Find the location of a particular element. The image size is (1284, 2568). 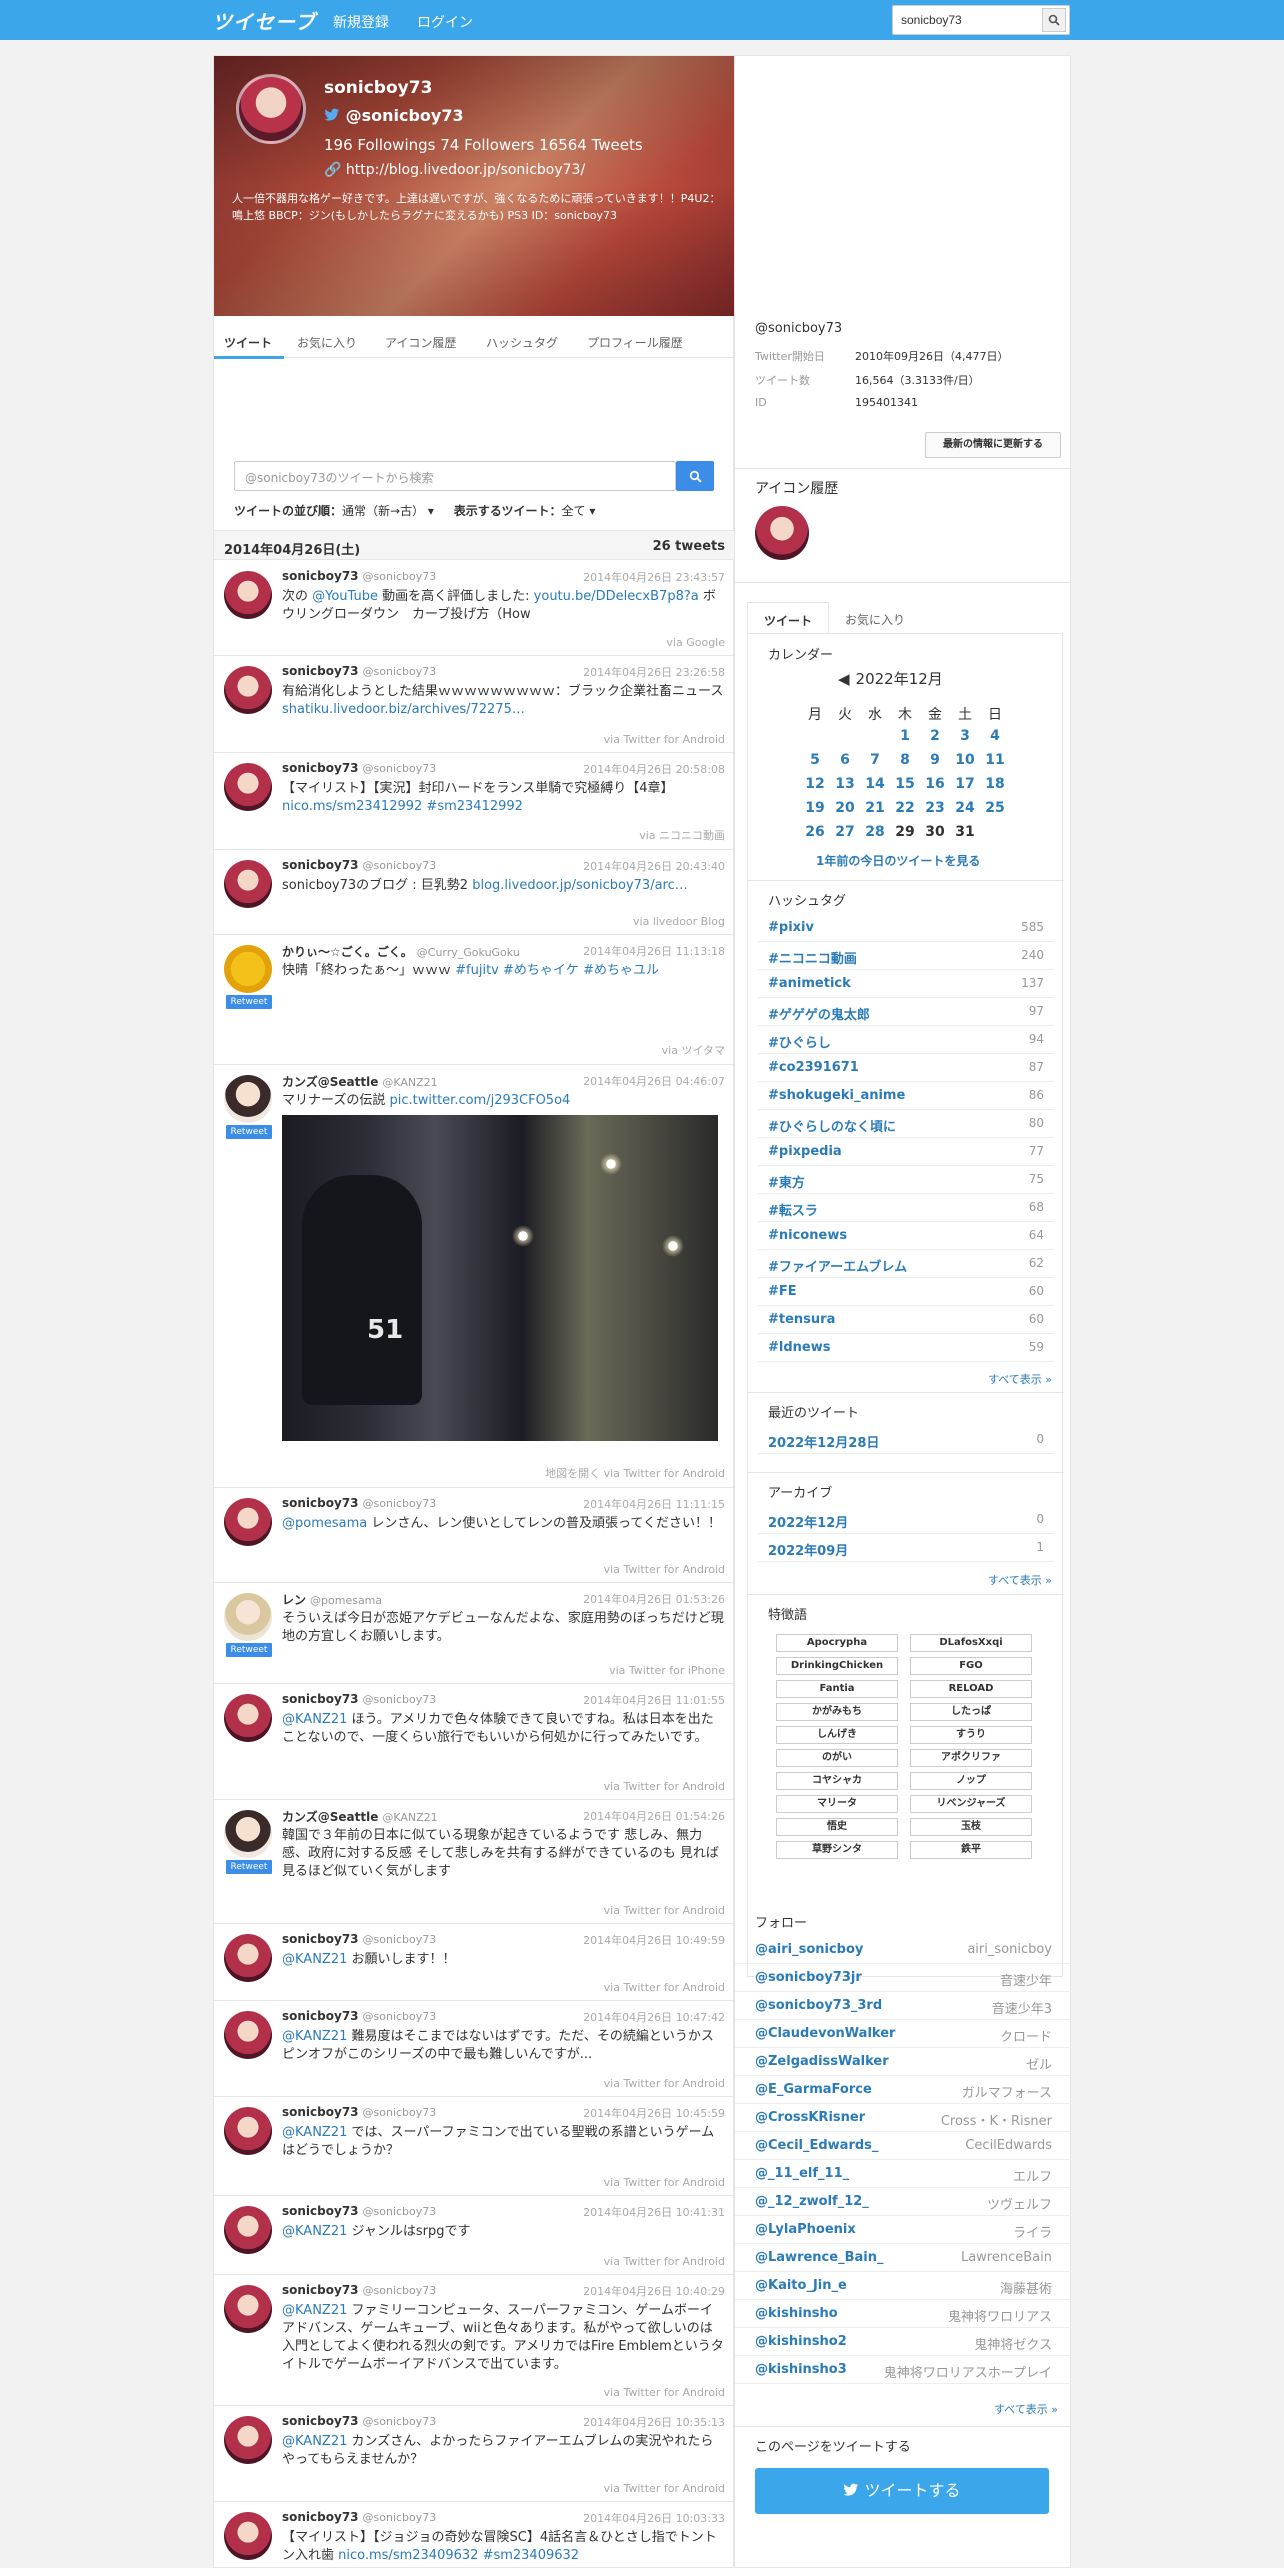

hashtag-row: #pixpedia 77 is located at coordinates (906, 1152).